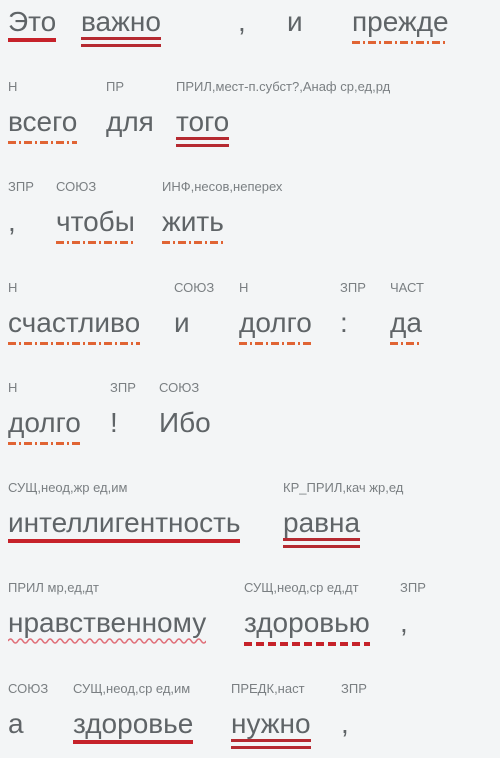 Image resolution: width=500 pixels, height=758 pixels. What do you see at coordinates (193, 221) in the screenshot?
I see `word-text: жить` at bounding box center [193, 221].